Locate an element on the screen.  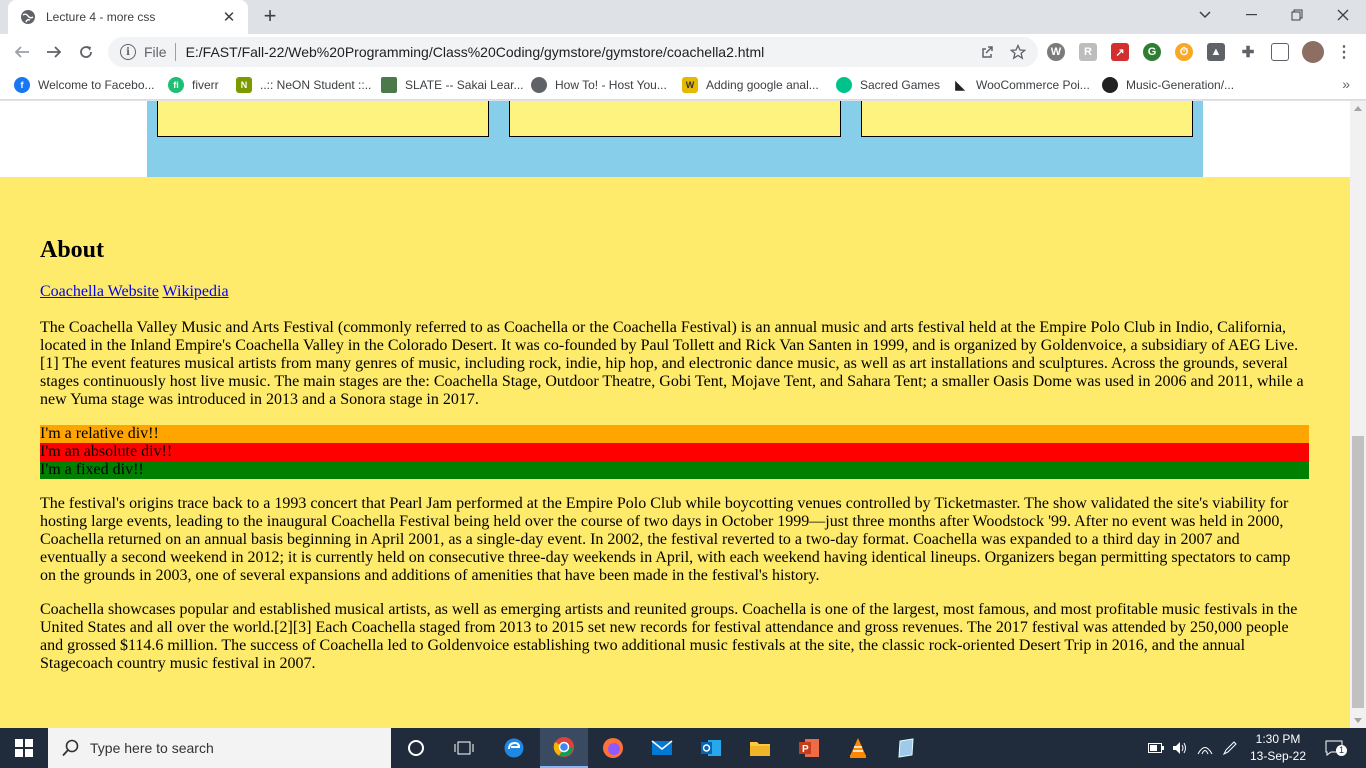
taskbar-search-box: Type here to search is located at coordinates (219, 748).